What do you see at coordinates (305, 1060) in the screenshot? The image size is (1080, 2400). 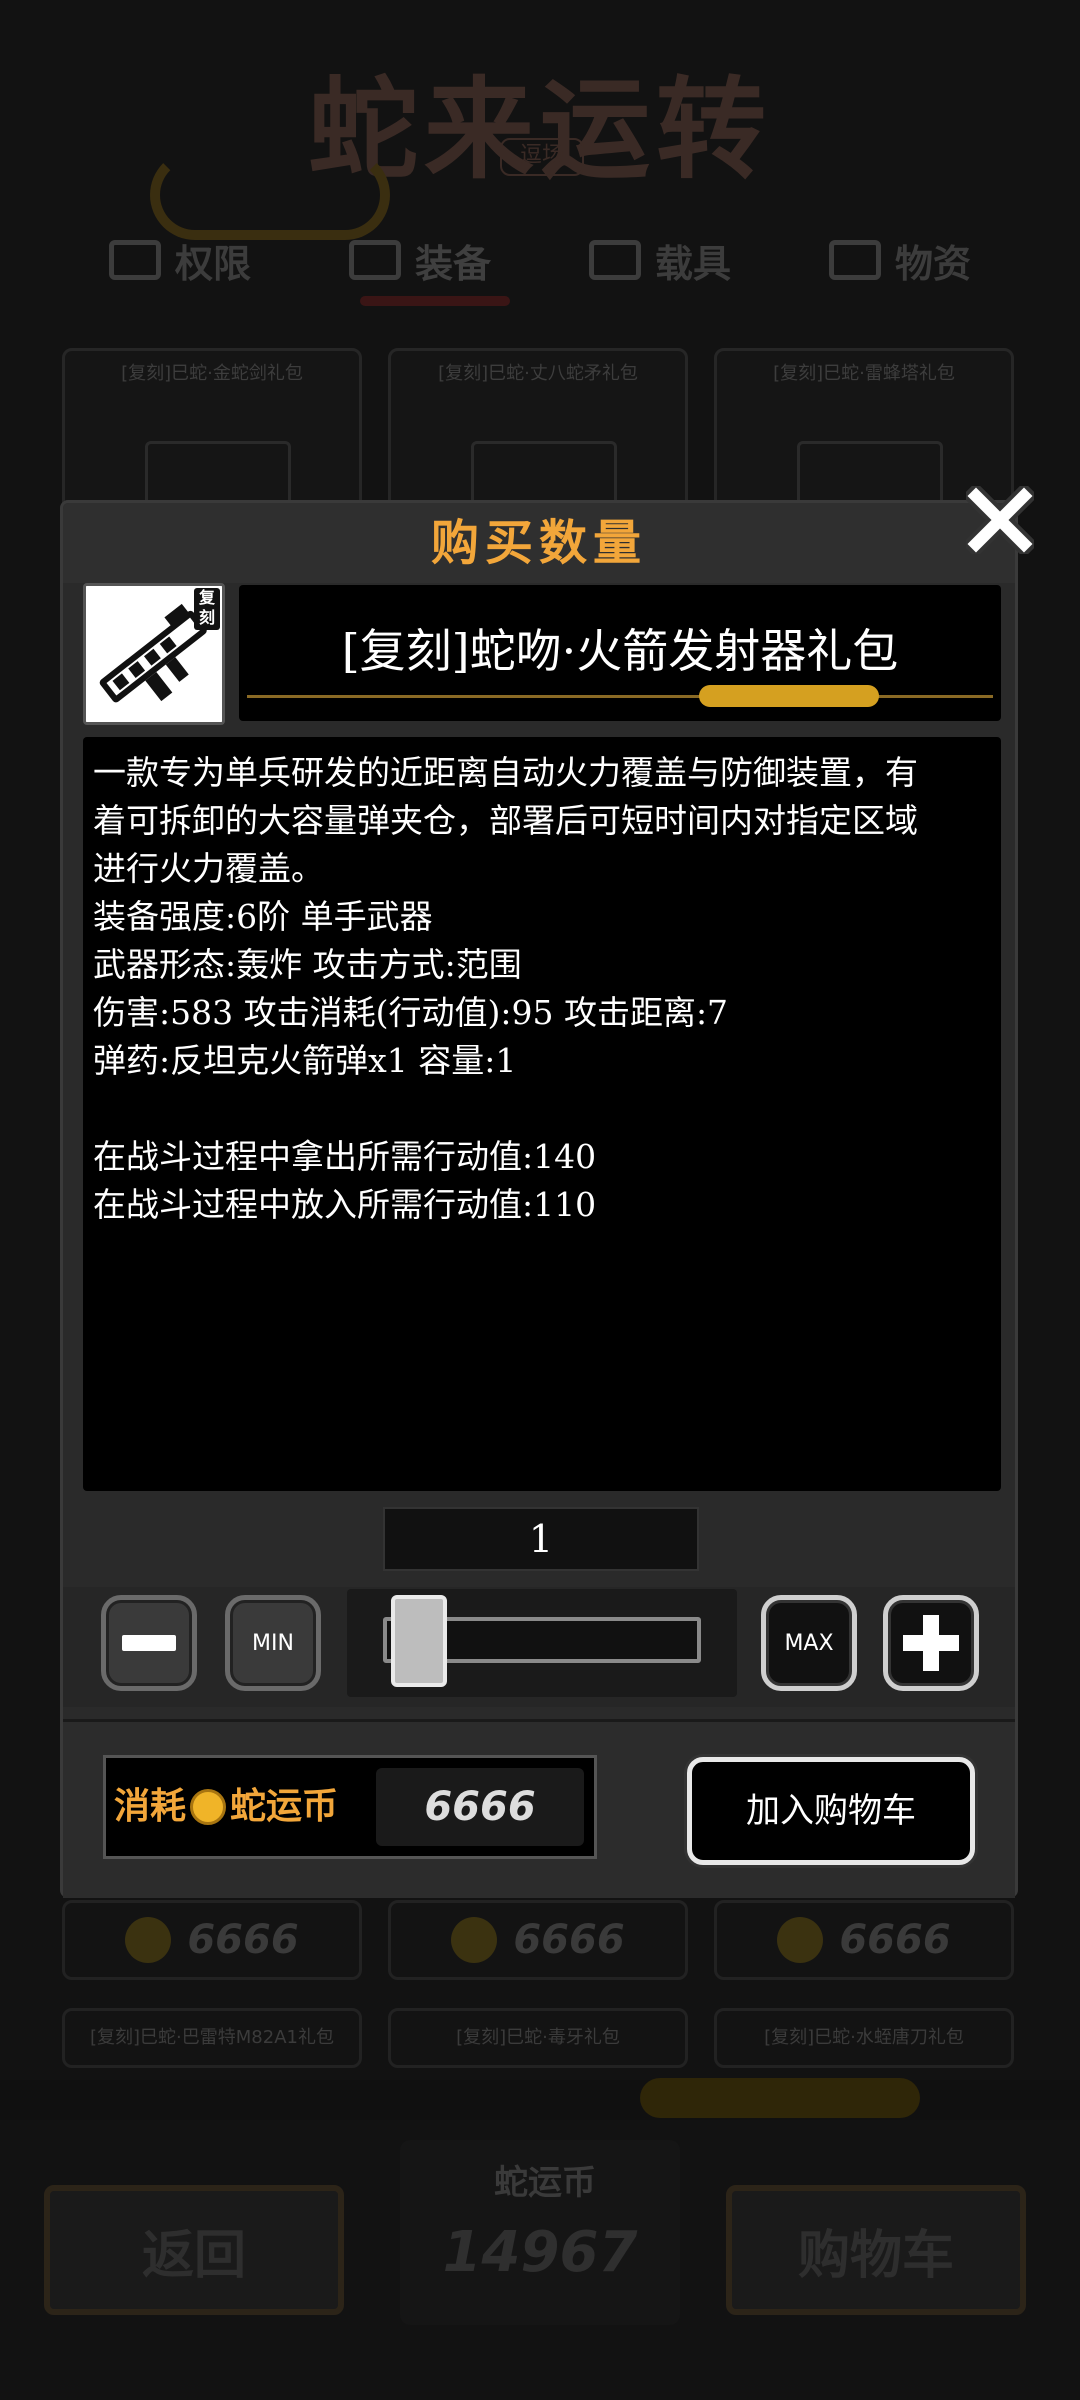 I see `description-line: 弹药:反坦克火箭弹x1 容量:1` at bounding box center [305, 1060].